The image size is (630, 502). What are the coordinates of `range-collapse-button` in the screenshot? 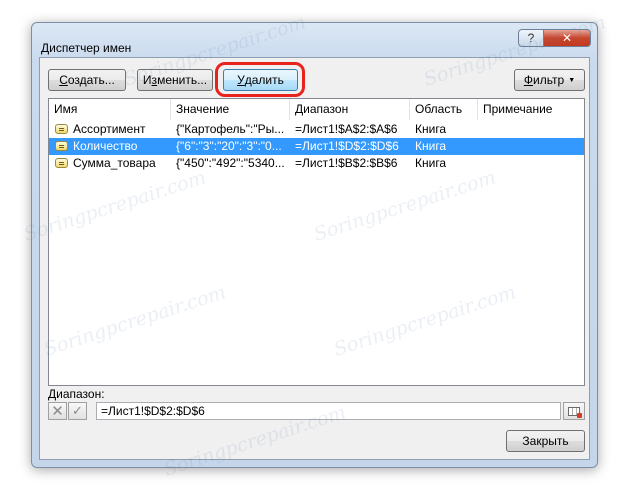 It's located at (574, 411).